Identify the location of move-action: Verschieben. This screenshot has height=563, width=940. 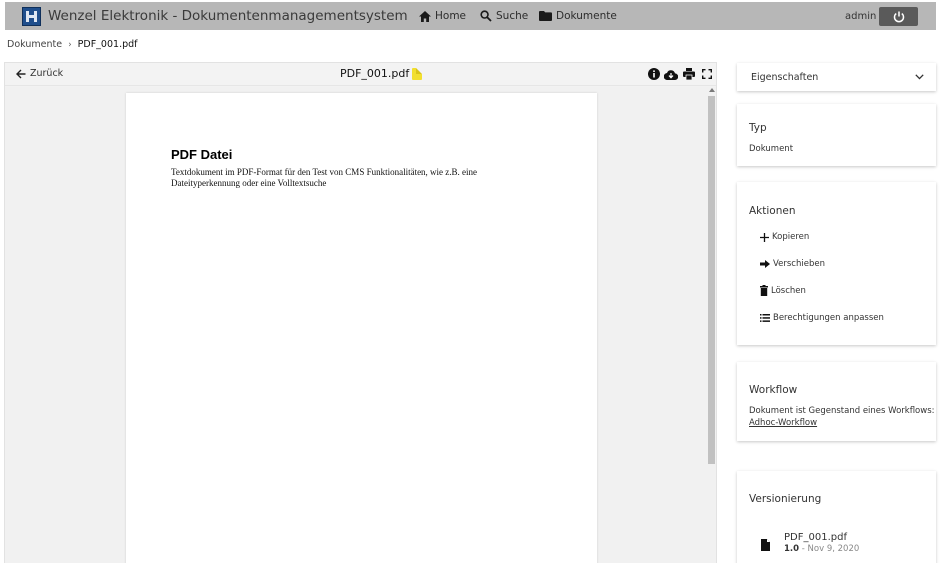
(792, 264).